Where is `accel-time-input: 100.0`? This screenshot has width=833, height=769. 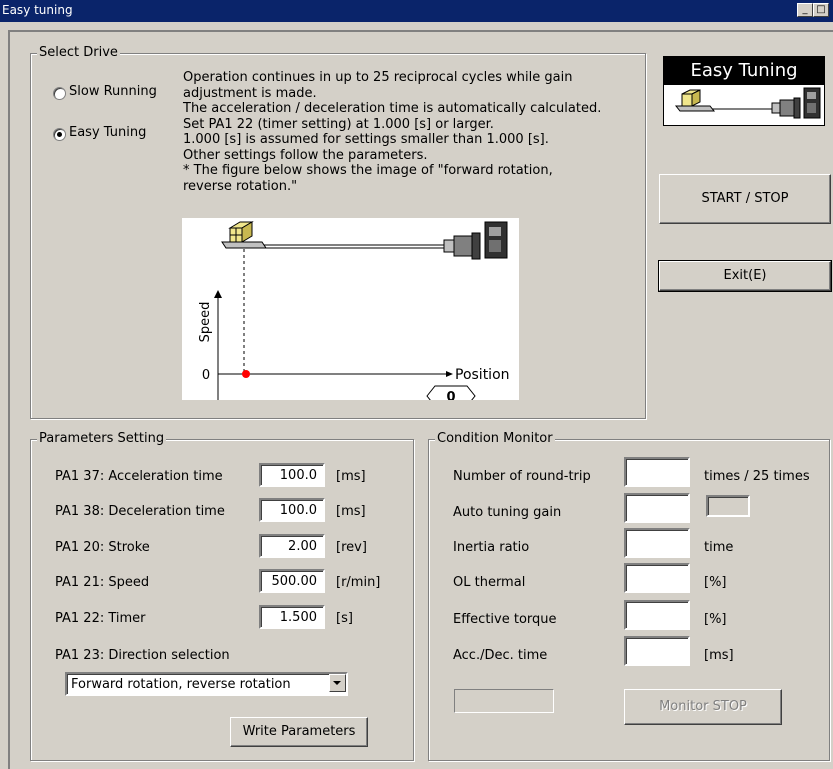
accel-time-input: 100.0 is located at coordinates (292, 475).